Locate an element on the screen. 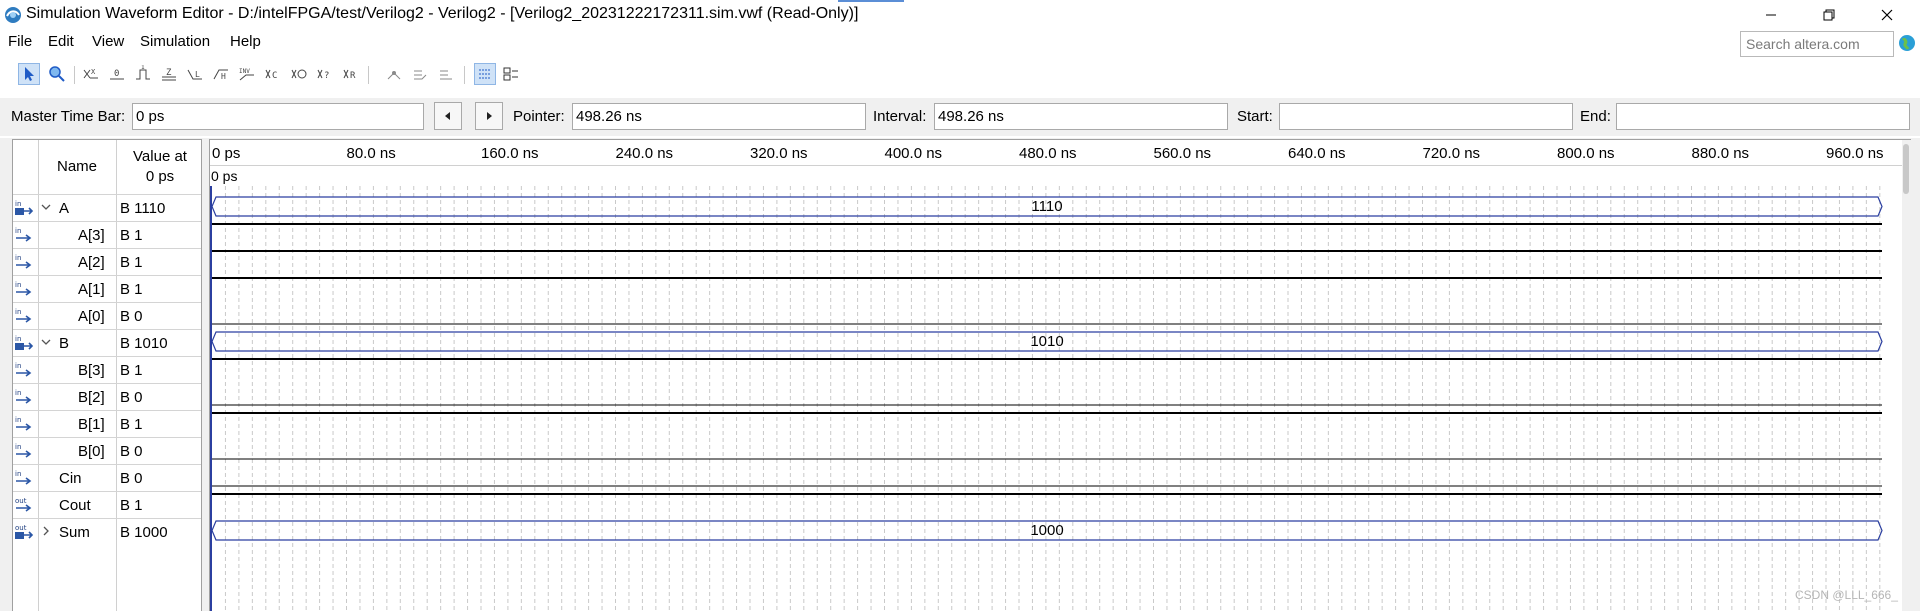  watermark-text: CSDN @LLL_666_ is located at coordinates (1846, 595).